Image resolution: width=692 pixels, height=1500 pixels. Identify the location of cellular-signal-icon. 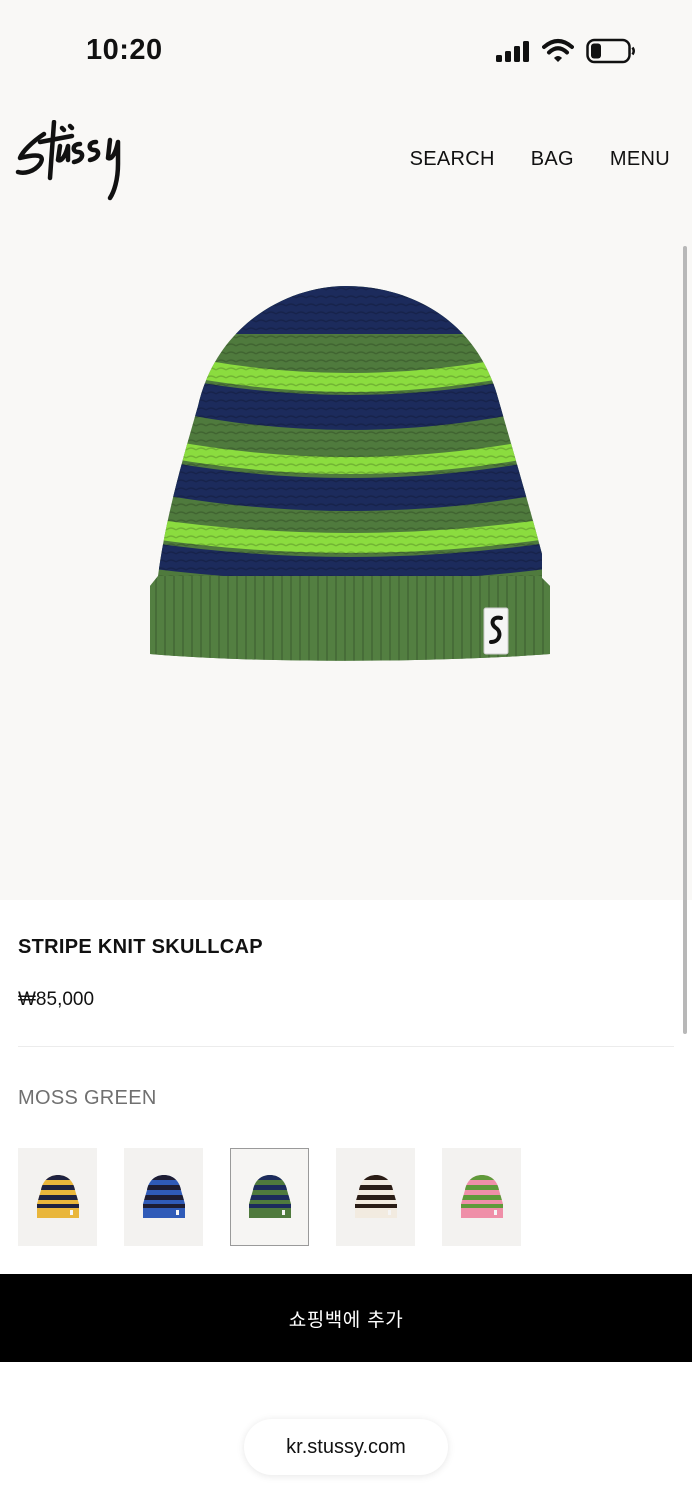
(512, 51).